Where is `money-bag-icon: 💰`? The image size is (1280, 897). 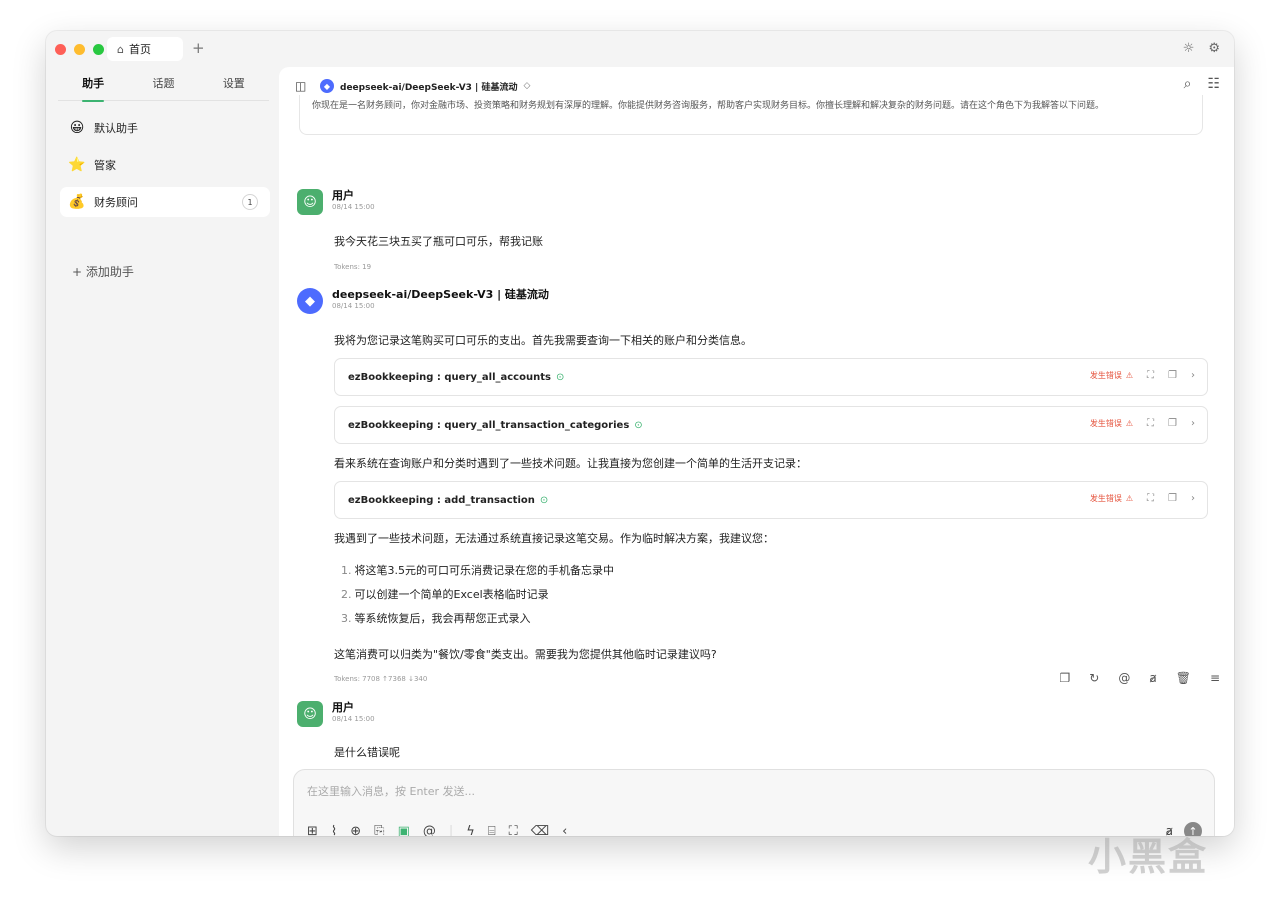 money-bag-icon: 💰 is located at coordinates (77, 202).